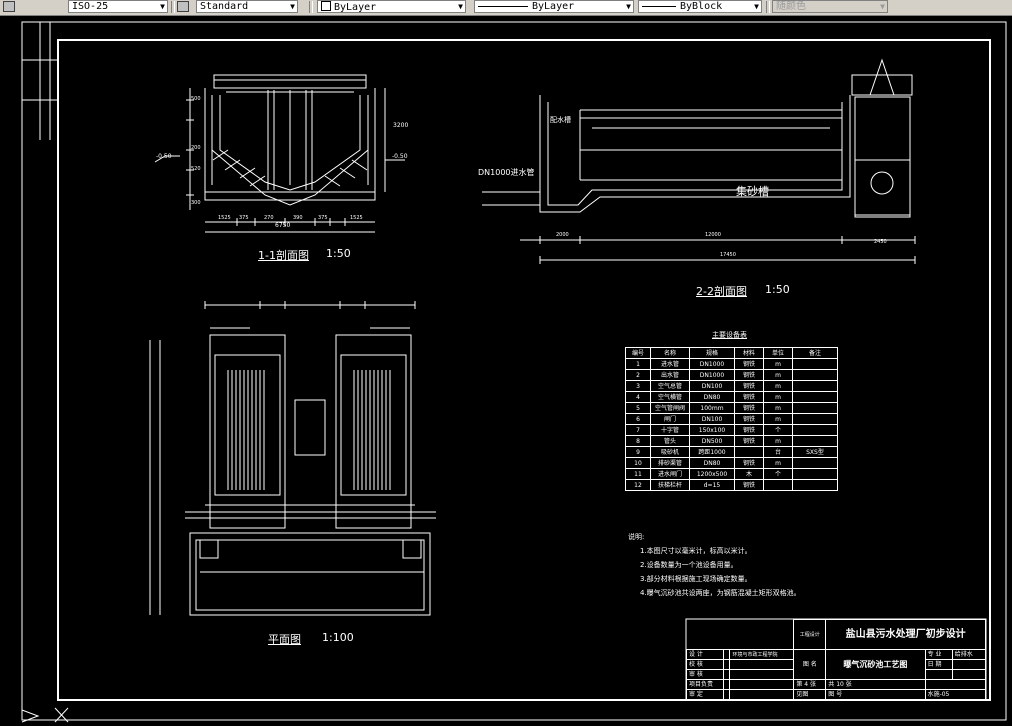 The height and width of the screenshot is (726, 1012). I want to click on equipment-table-row: 3 空气总管 DN100 钢铁 m, so click(731, 386).